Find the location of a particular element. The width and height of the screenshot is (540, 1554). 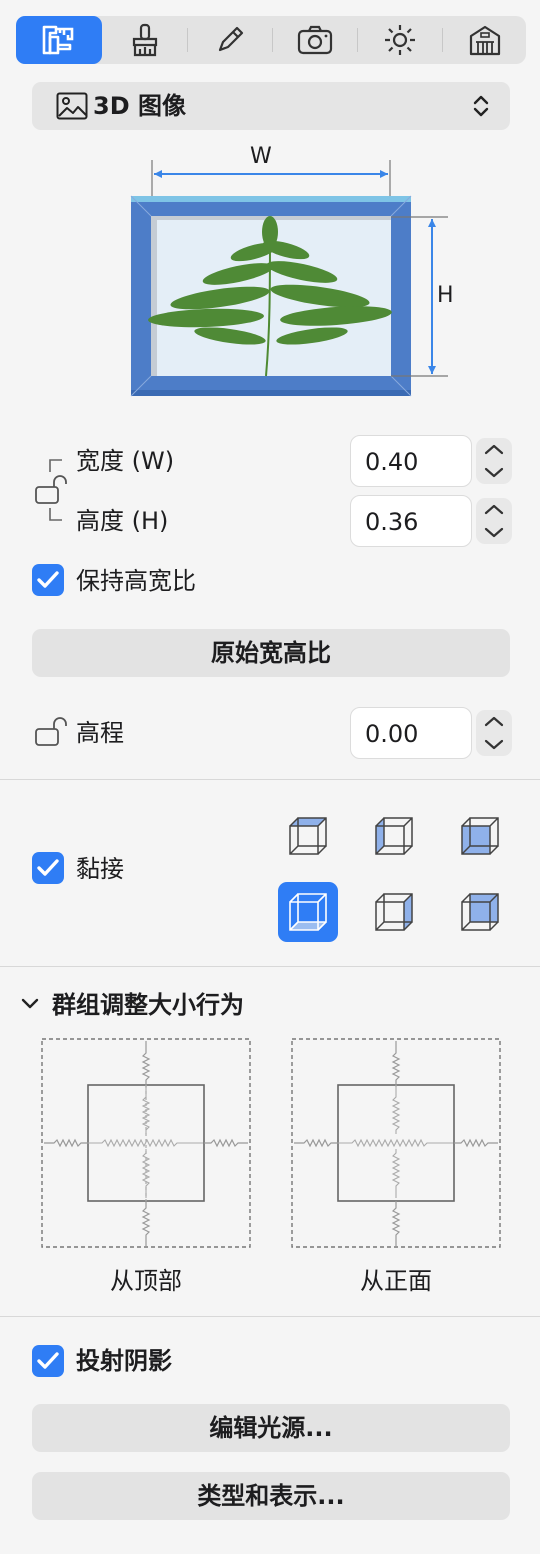

cube-back-face-icon is located at coordinates (480, 912).